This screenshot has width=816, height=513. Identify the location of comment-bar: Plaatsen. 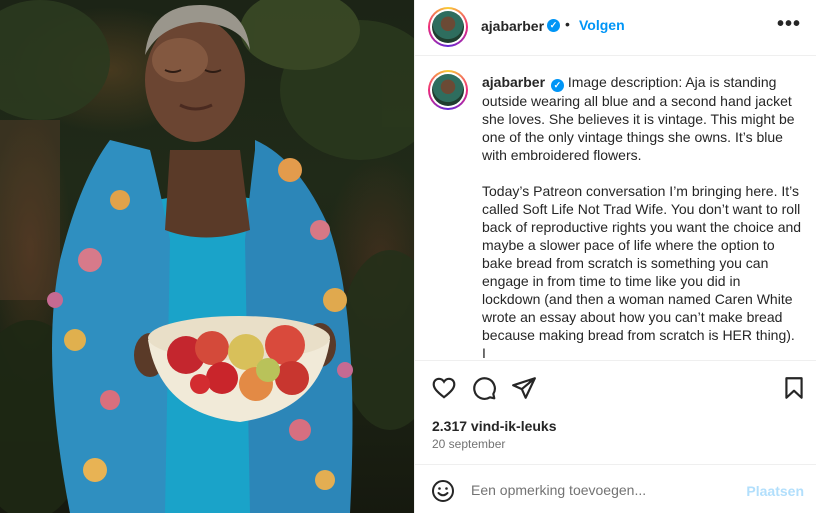
(615, 488).